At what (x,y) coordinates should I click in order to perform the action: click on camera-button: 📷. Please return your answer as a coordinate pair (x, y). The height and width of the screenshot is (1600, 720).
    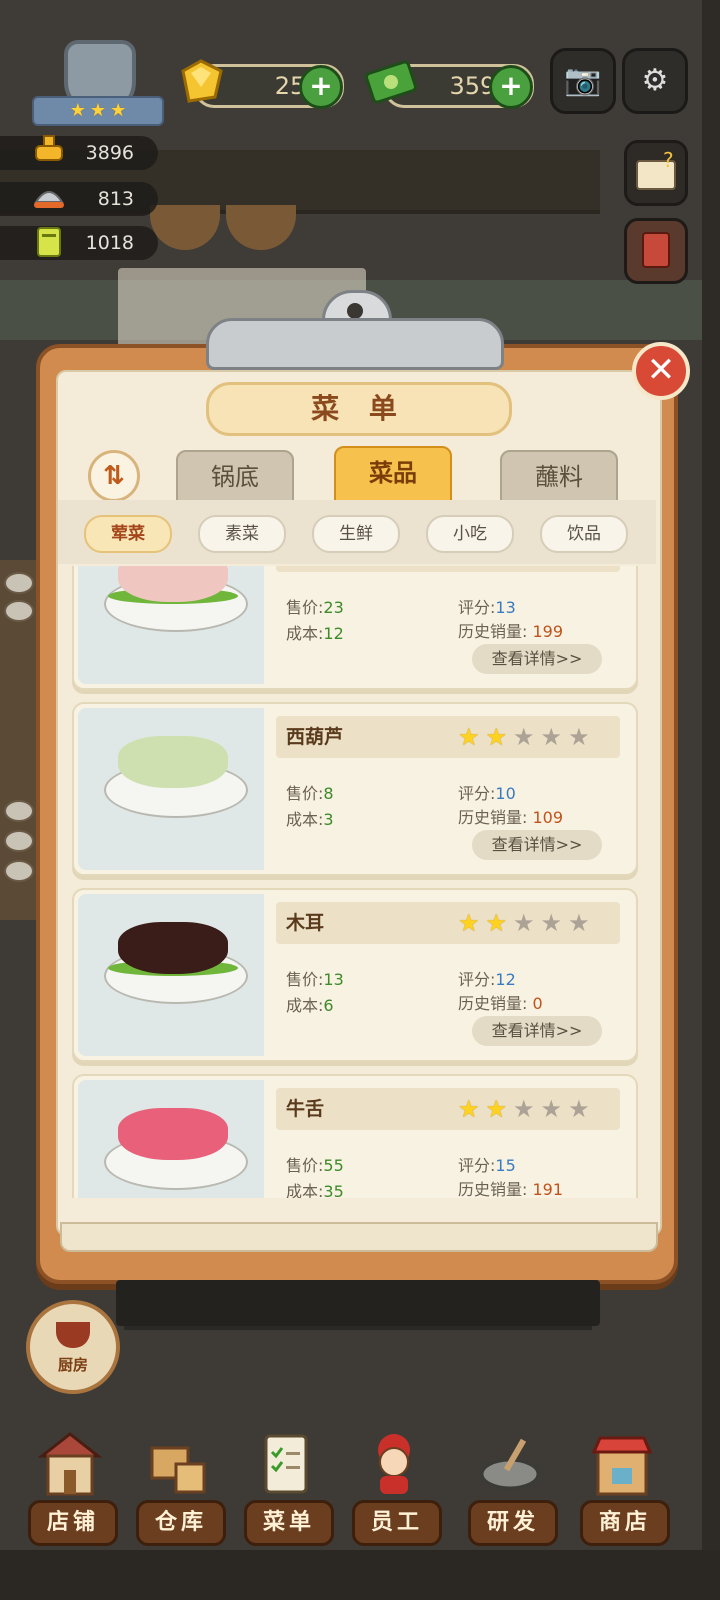
    Looking at the image, I should click on (583, 81).